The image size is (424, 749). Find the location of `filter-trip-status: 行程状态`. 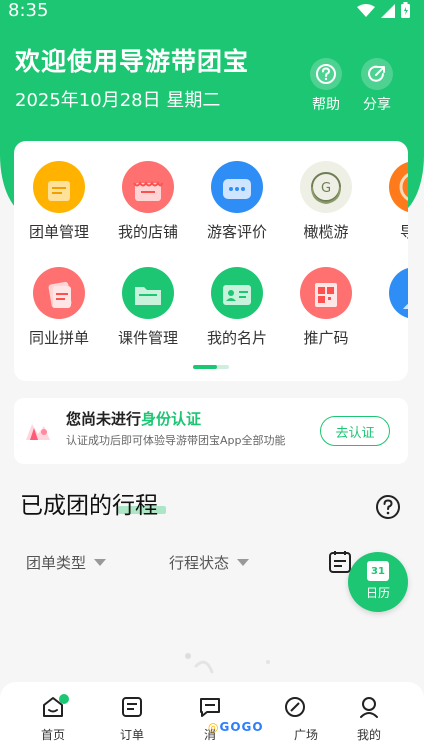

filter-trip-status: 行程状态 is located at coordinates (209, 562).